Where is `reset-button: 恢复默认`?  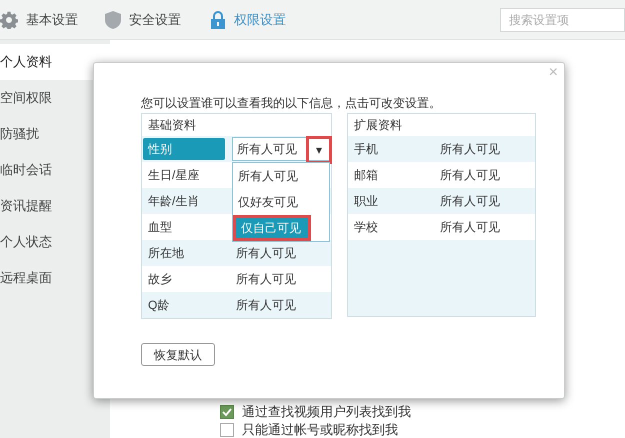 reset-button: 恢复默认 is located at coordinates (178, 354).